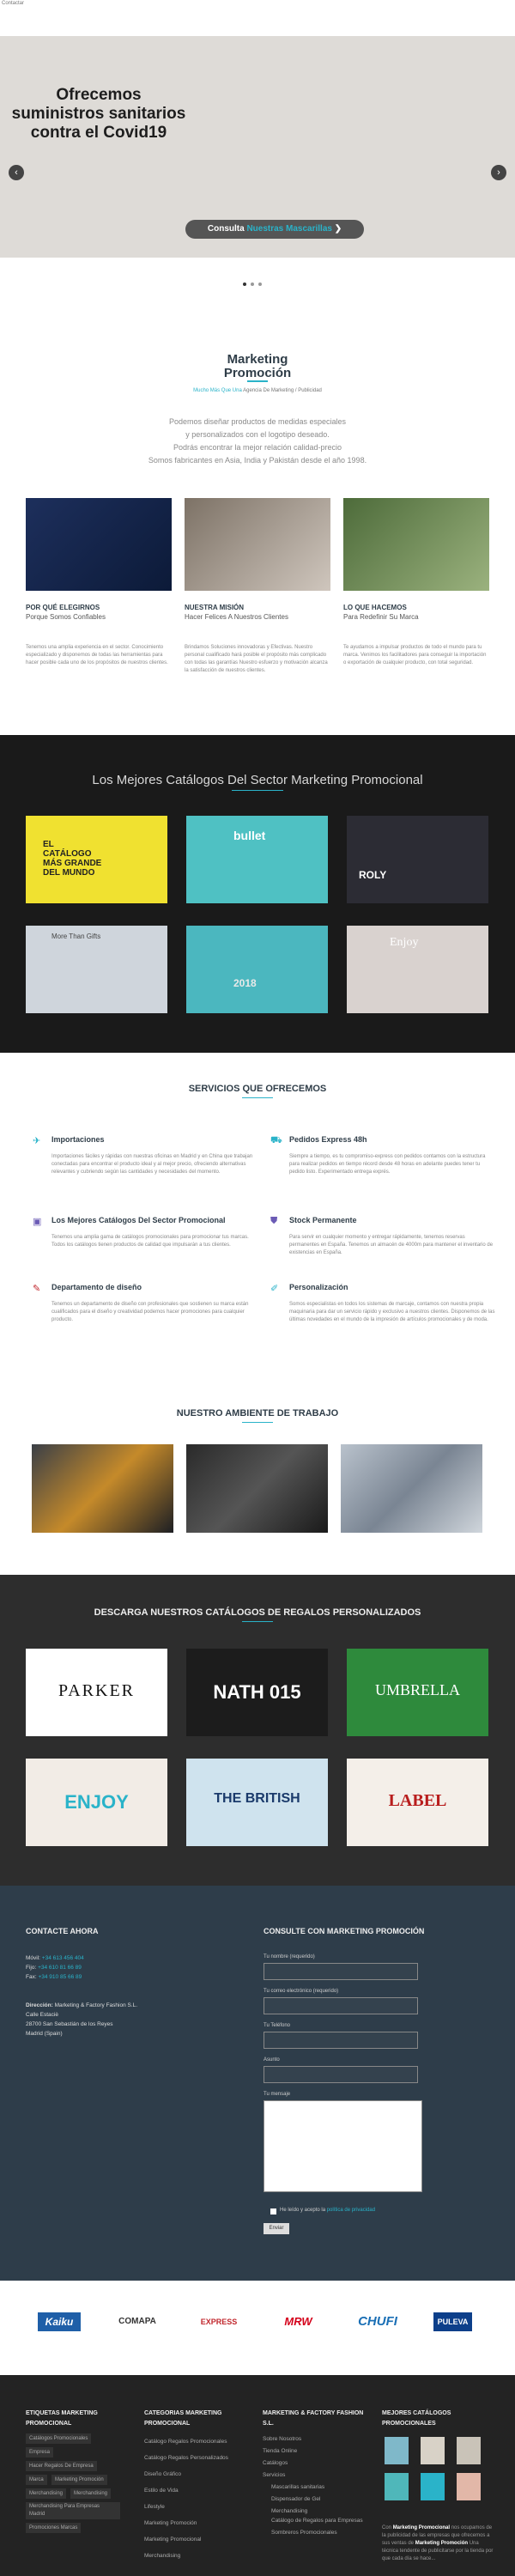  I want to click on subject-field, so click(341, 2075).